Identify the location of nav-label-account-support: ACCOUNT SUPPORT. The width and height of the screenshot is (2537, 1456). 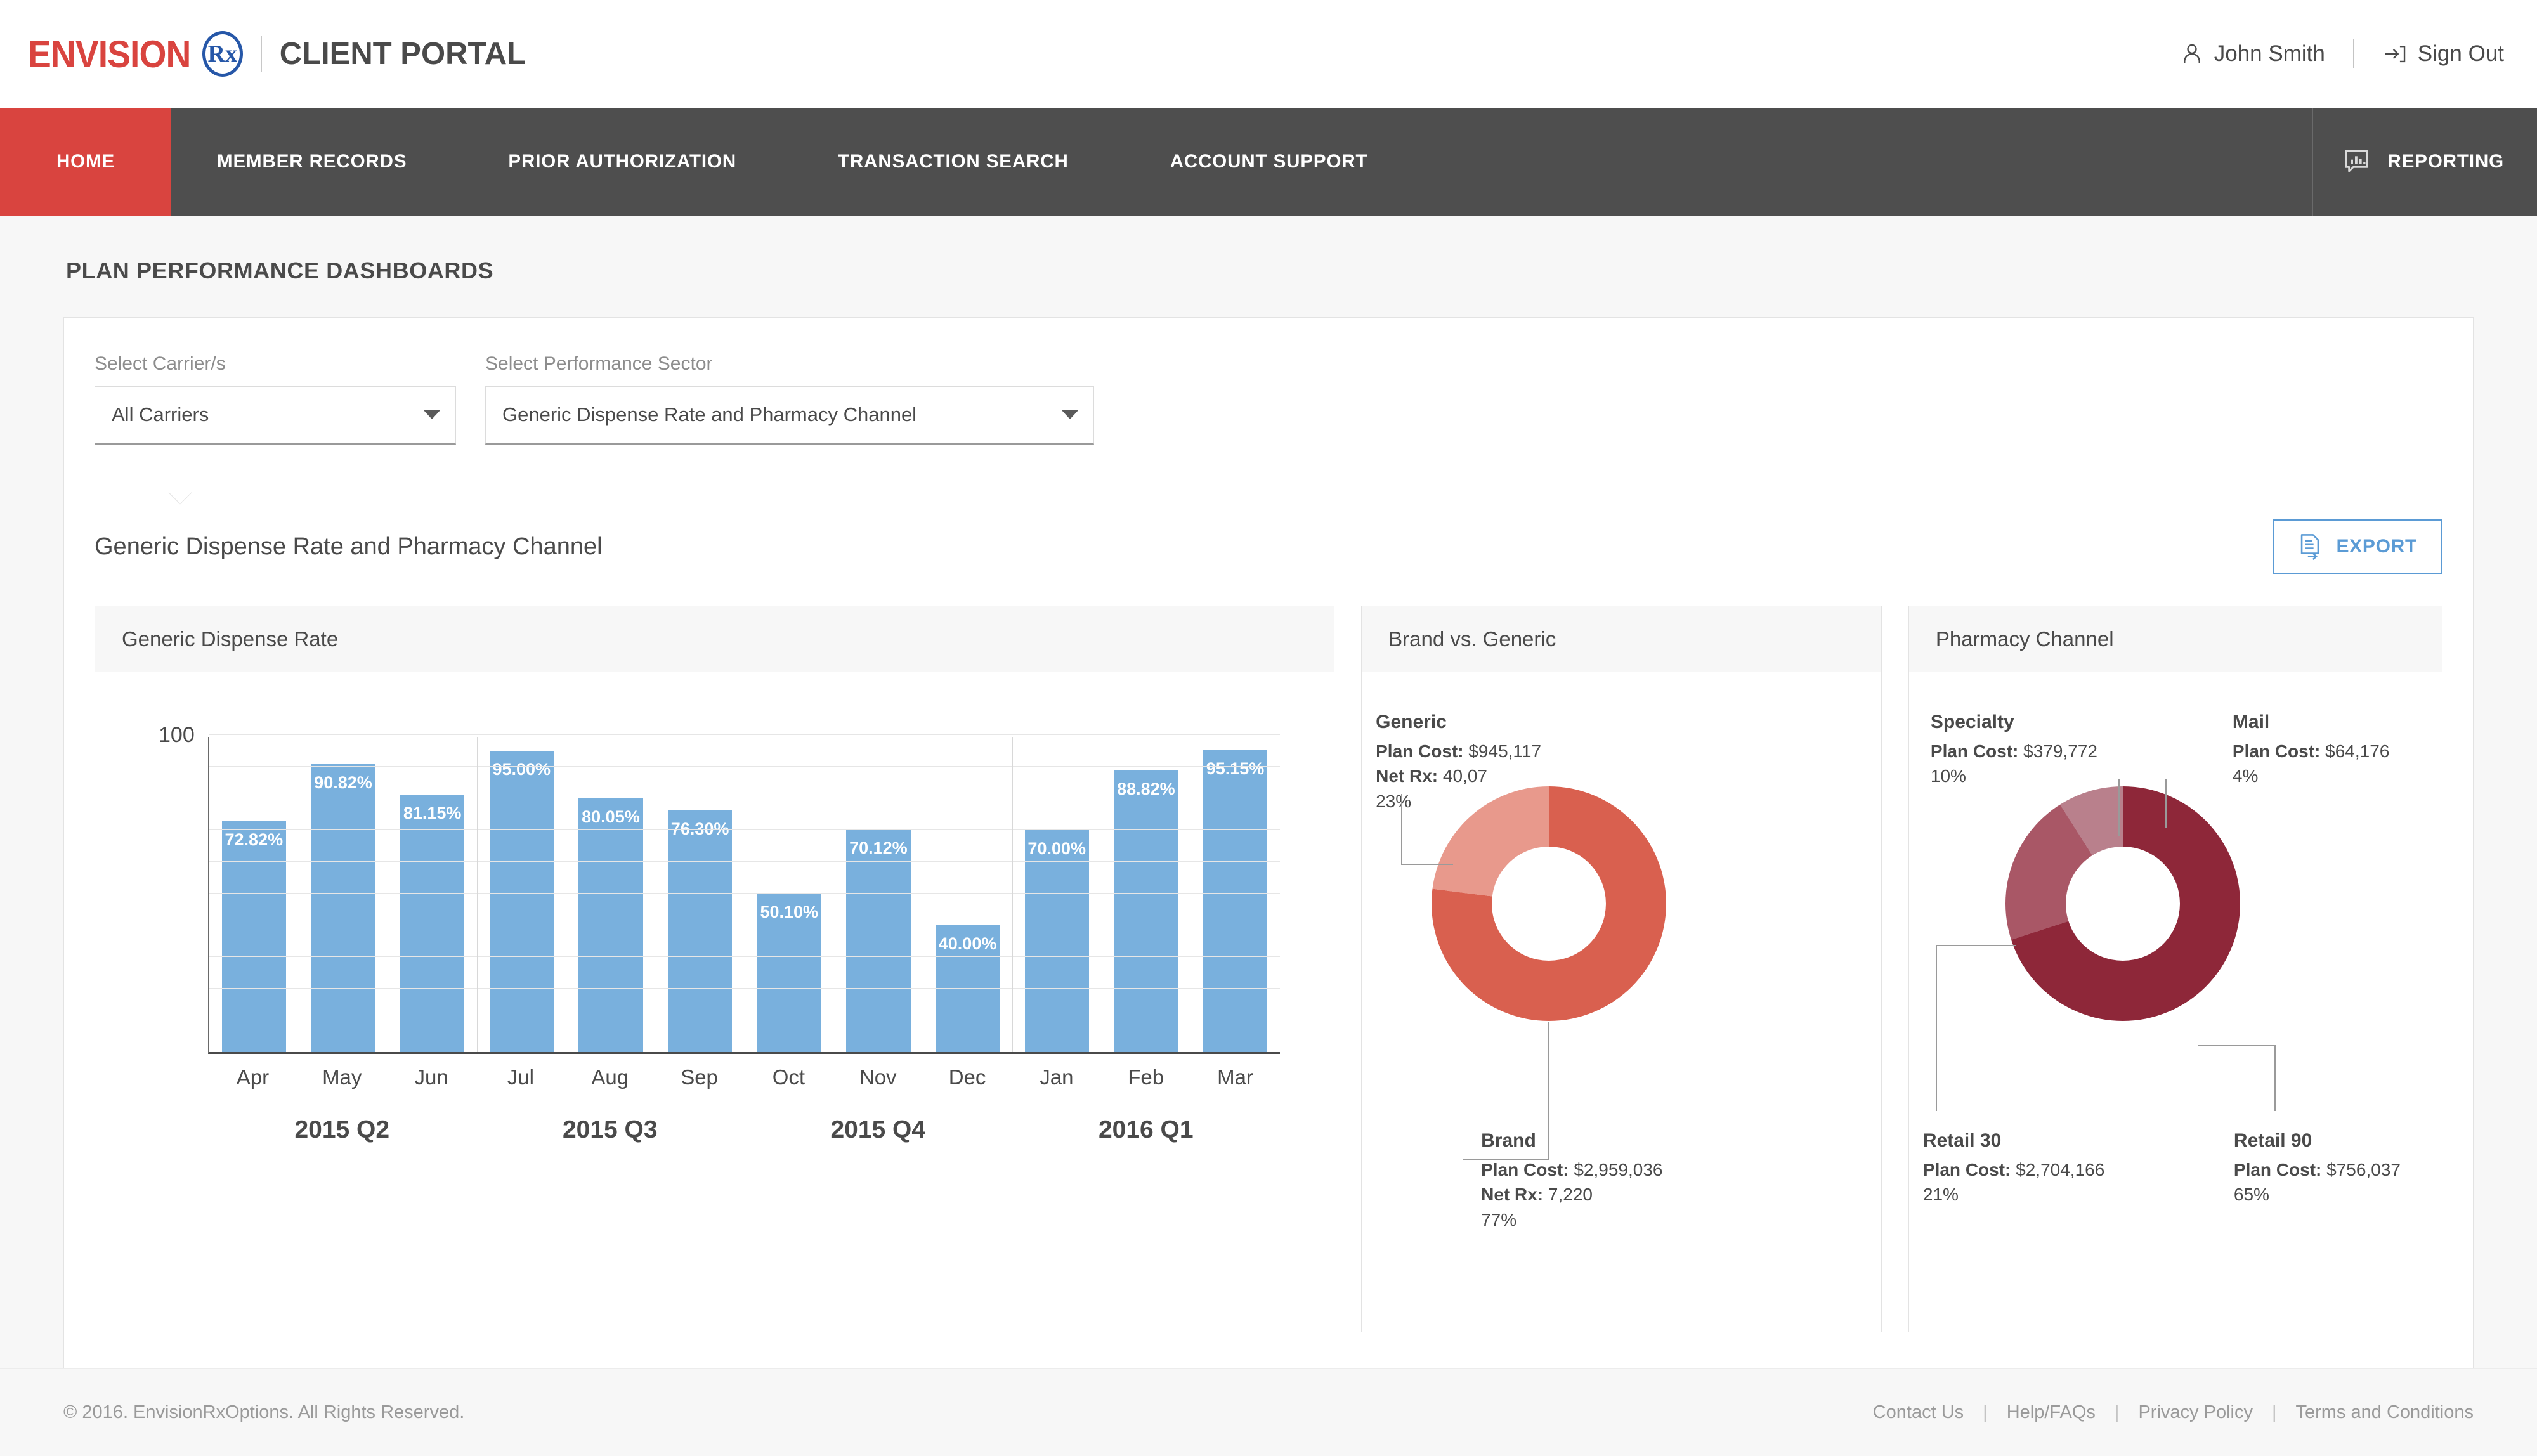
(1269, 161).